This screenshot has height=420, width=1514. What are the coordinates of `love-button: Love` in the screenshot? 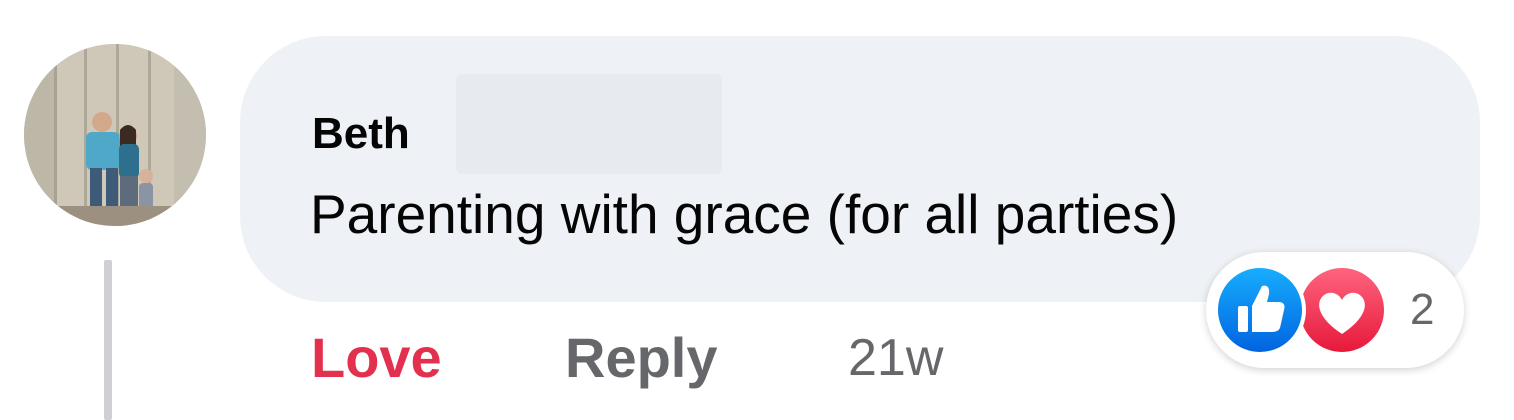 It's located at (376, 358).